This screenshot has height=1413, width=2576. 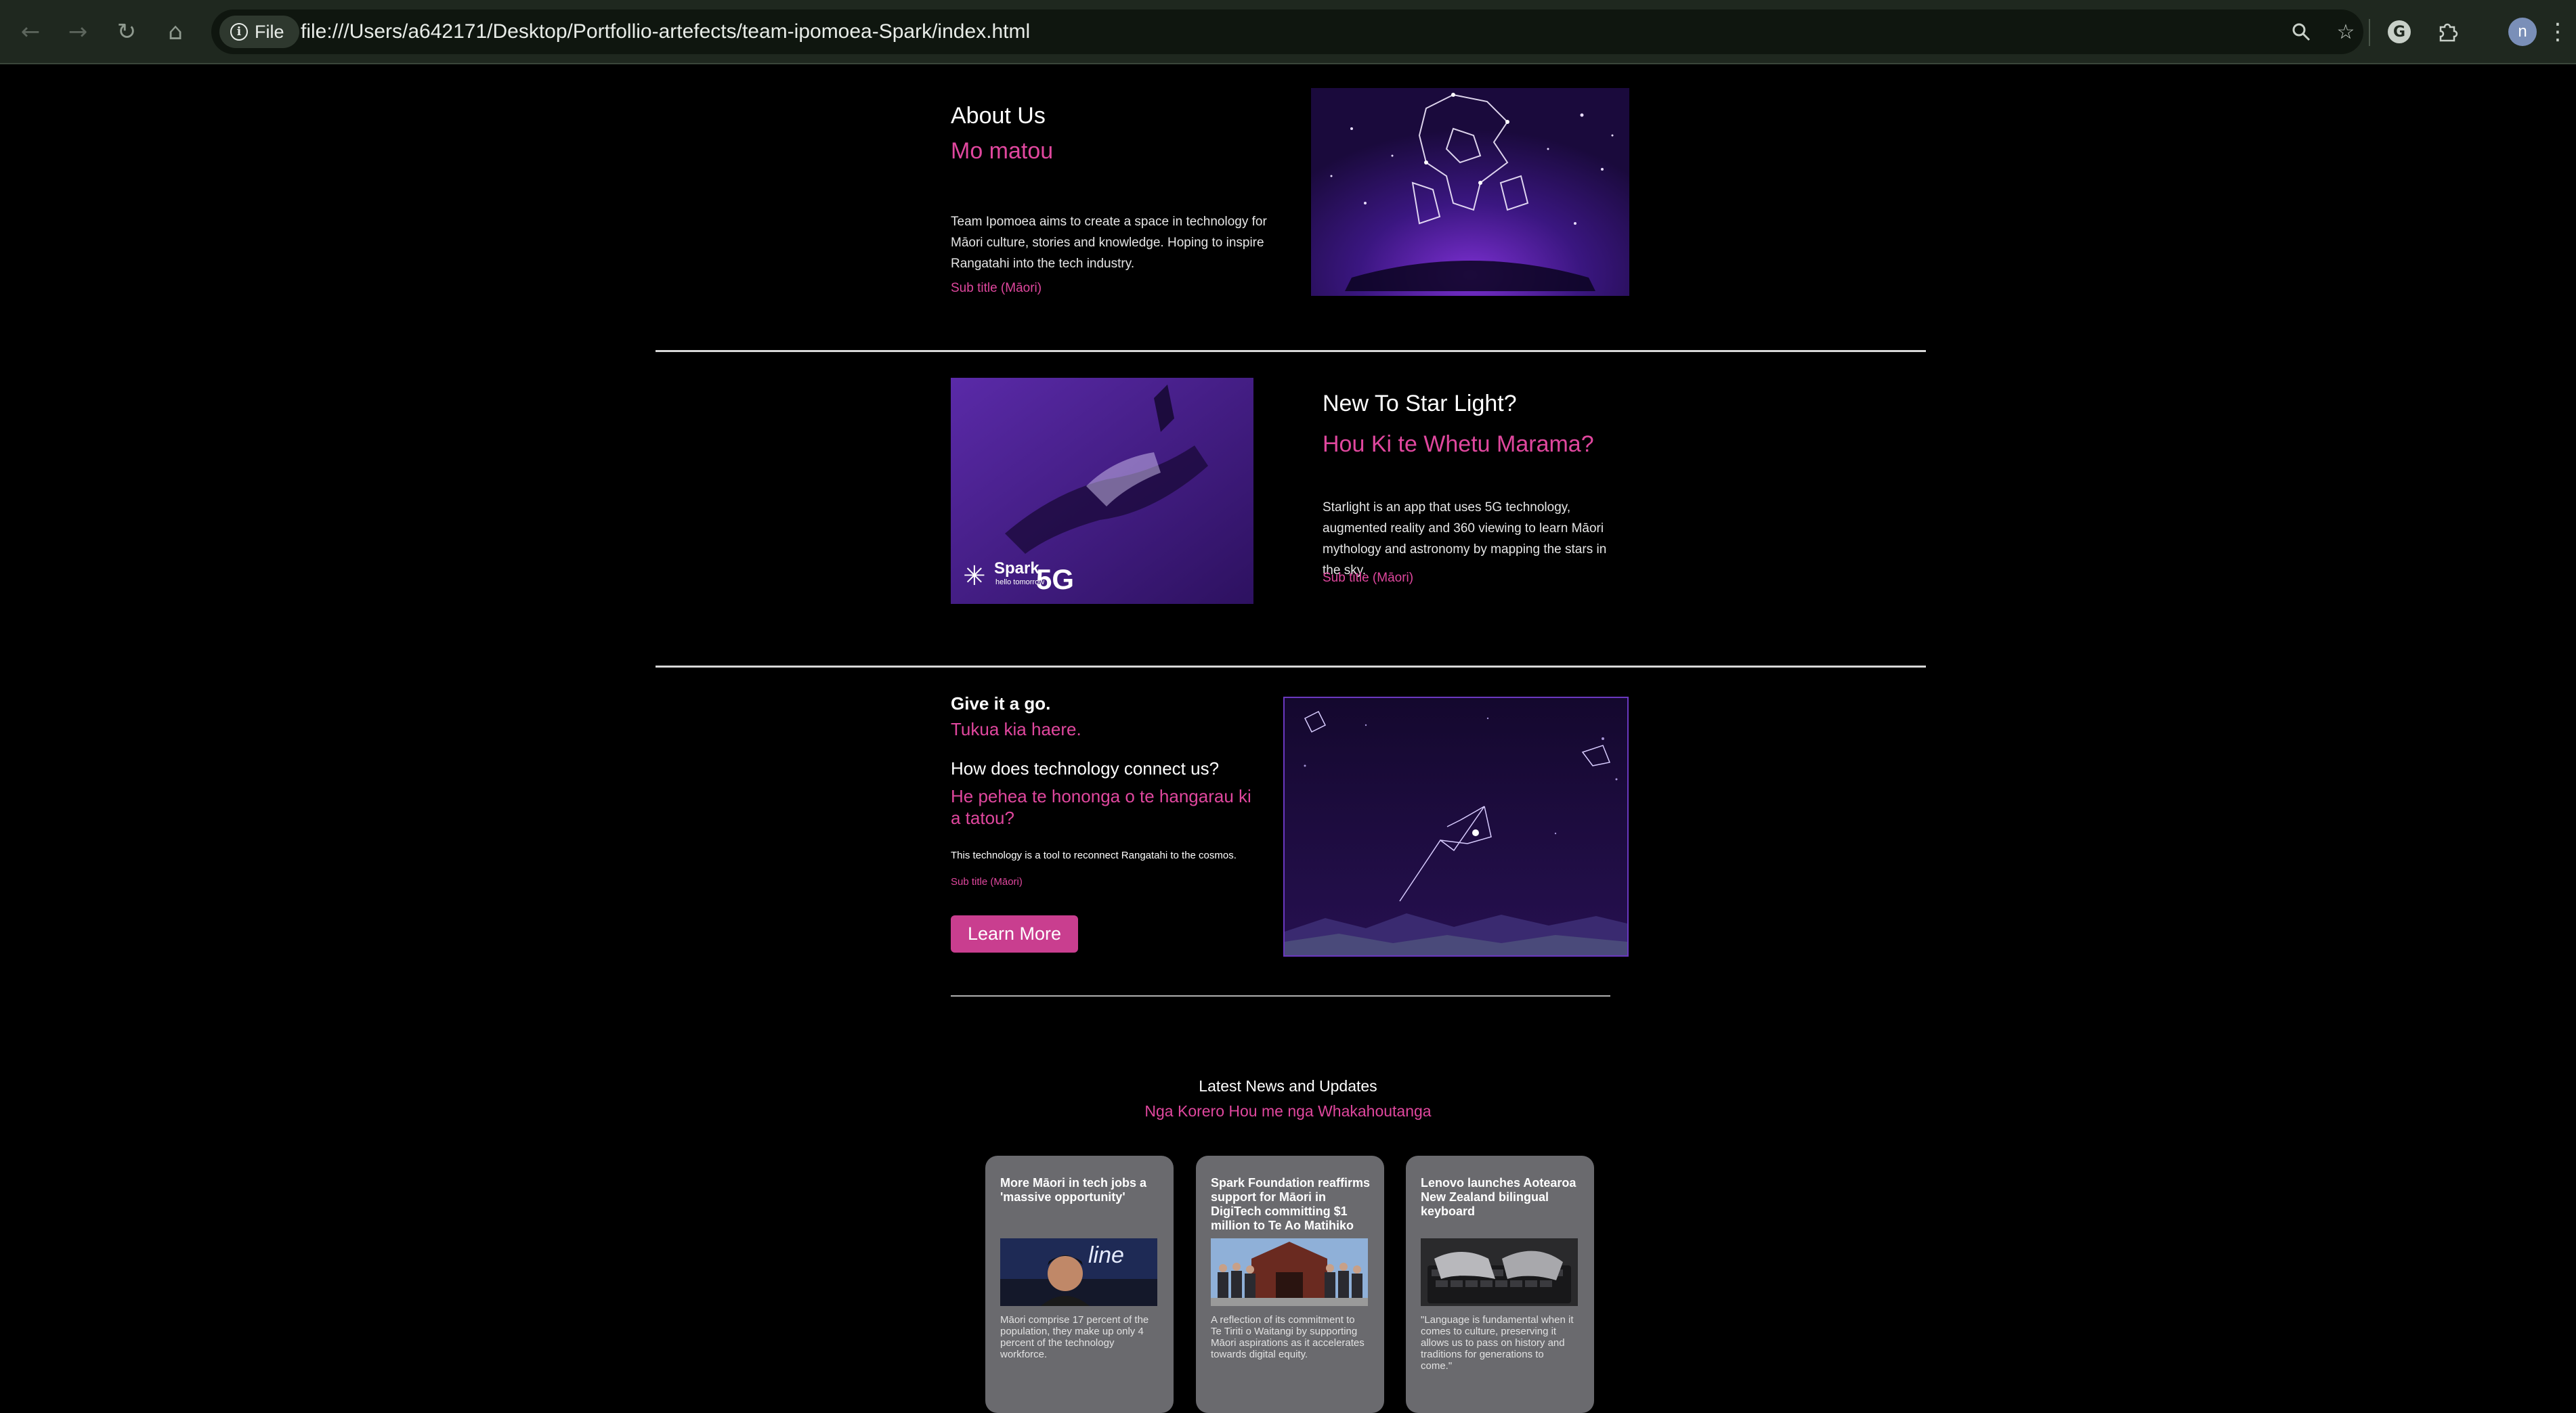 I want to click on night-sky-image, so click(x=1456, y=827).